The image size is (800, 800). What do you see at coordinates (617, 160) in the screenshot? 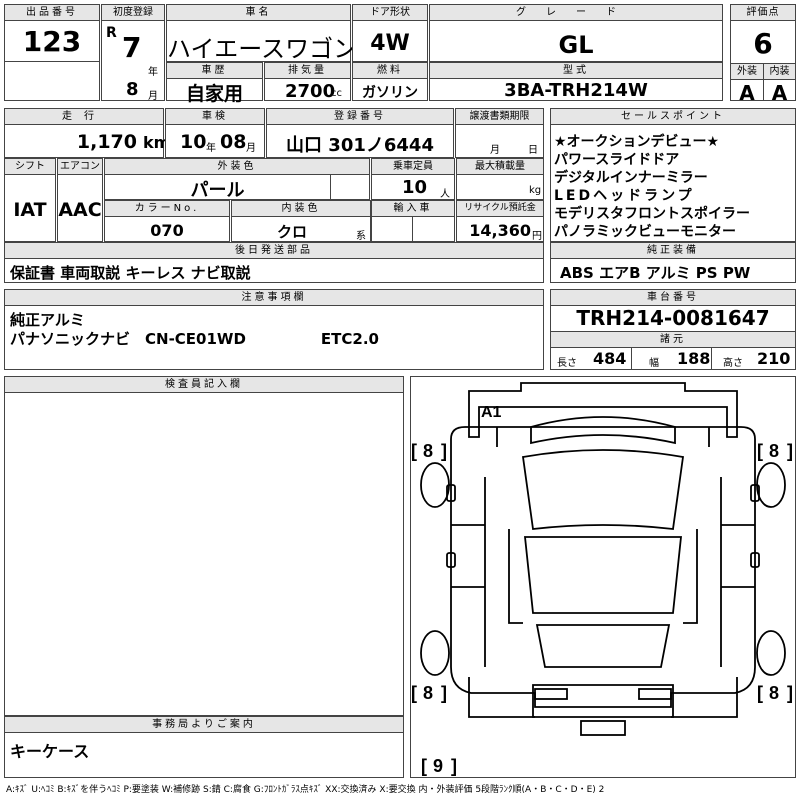
I see `sales-point-item: パワースライドドア` at bounding box center [617, 160].